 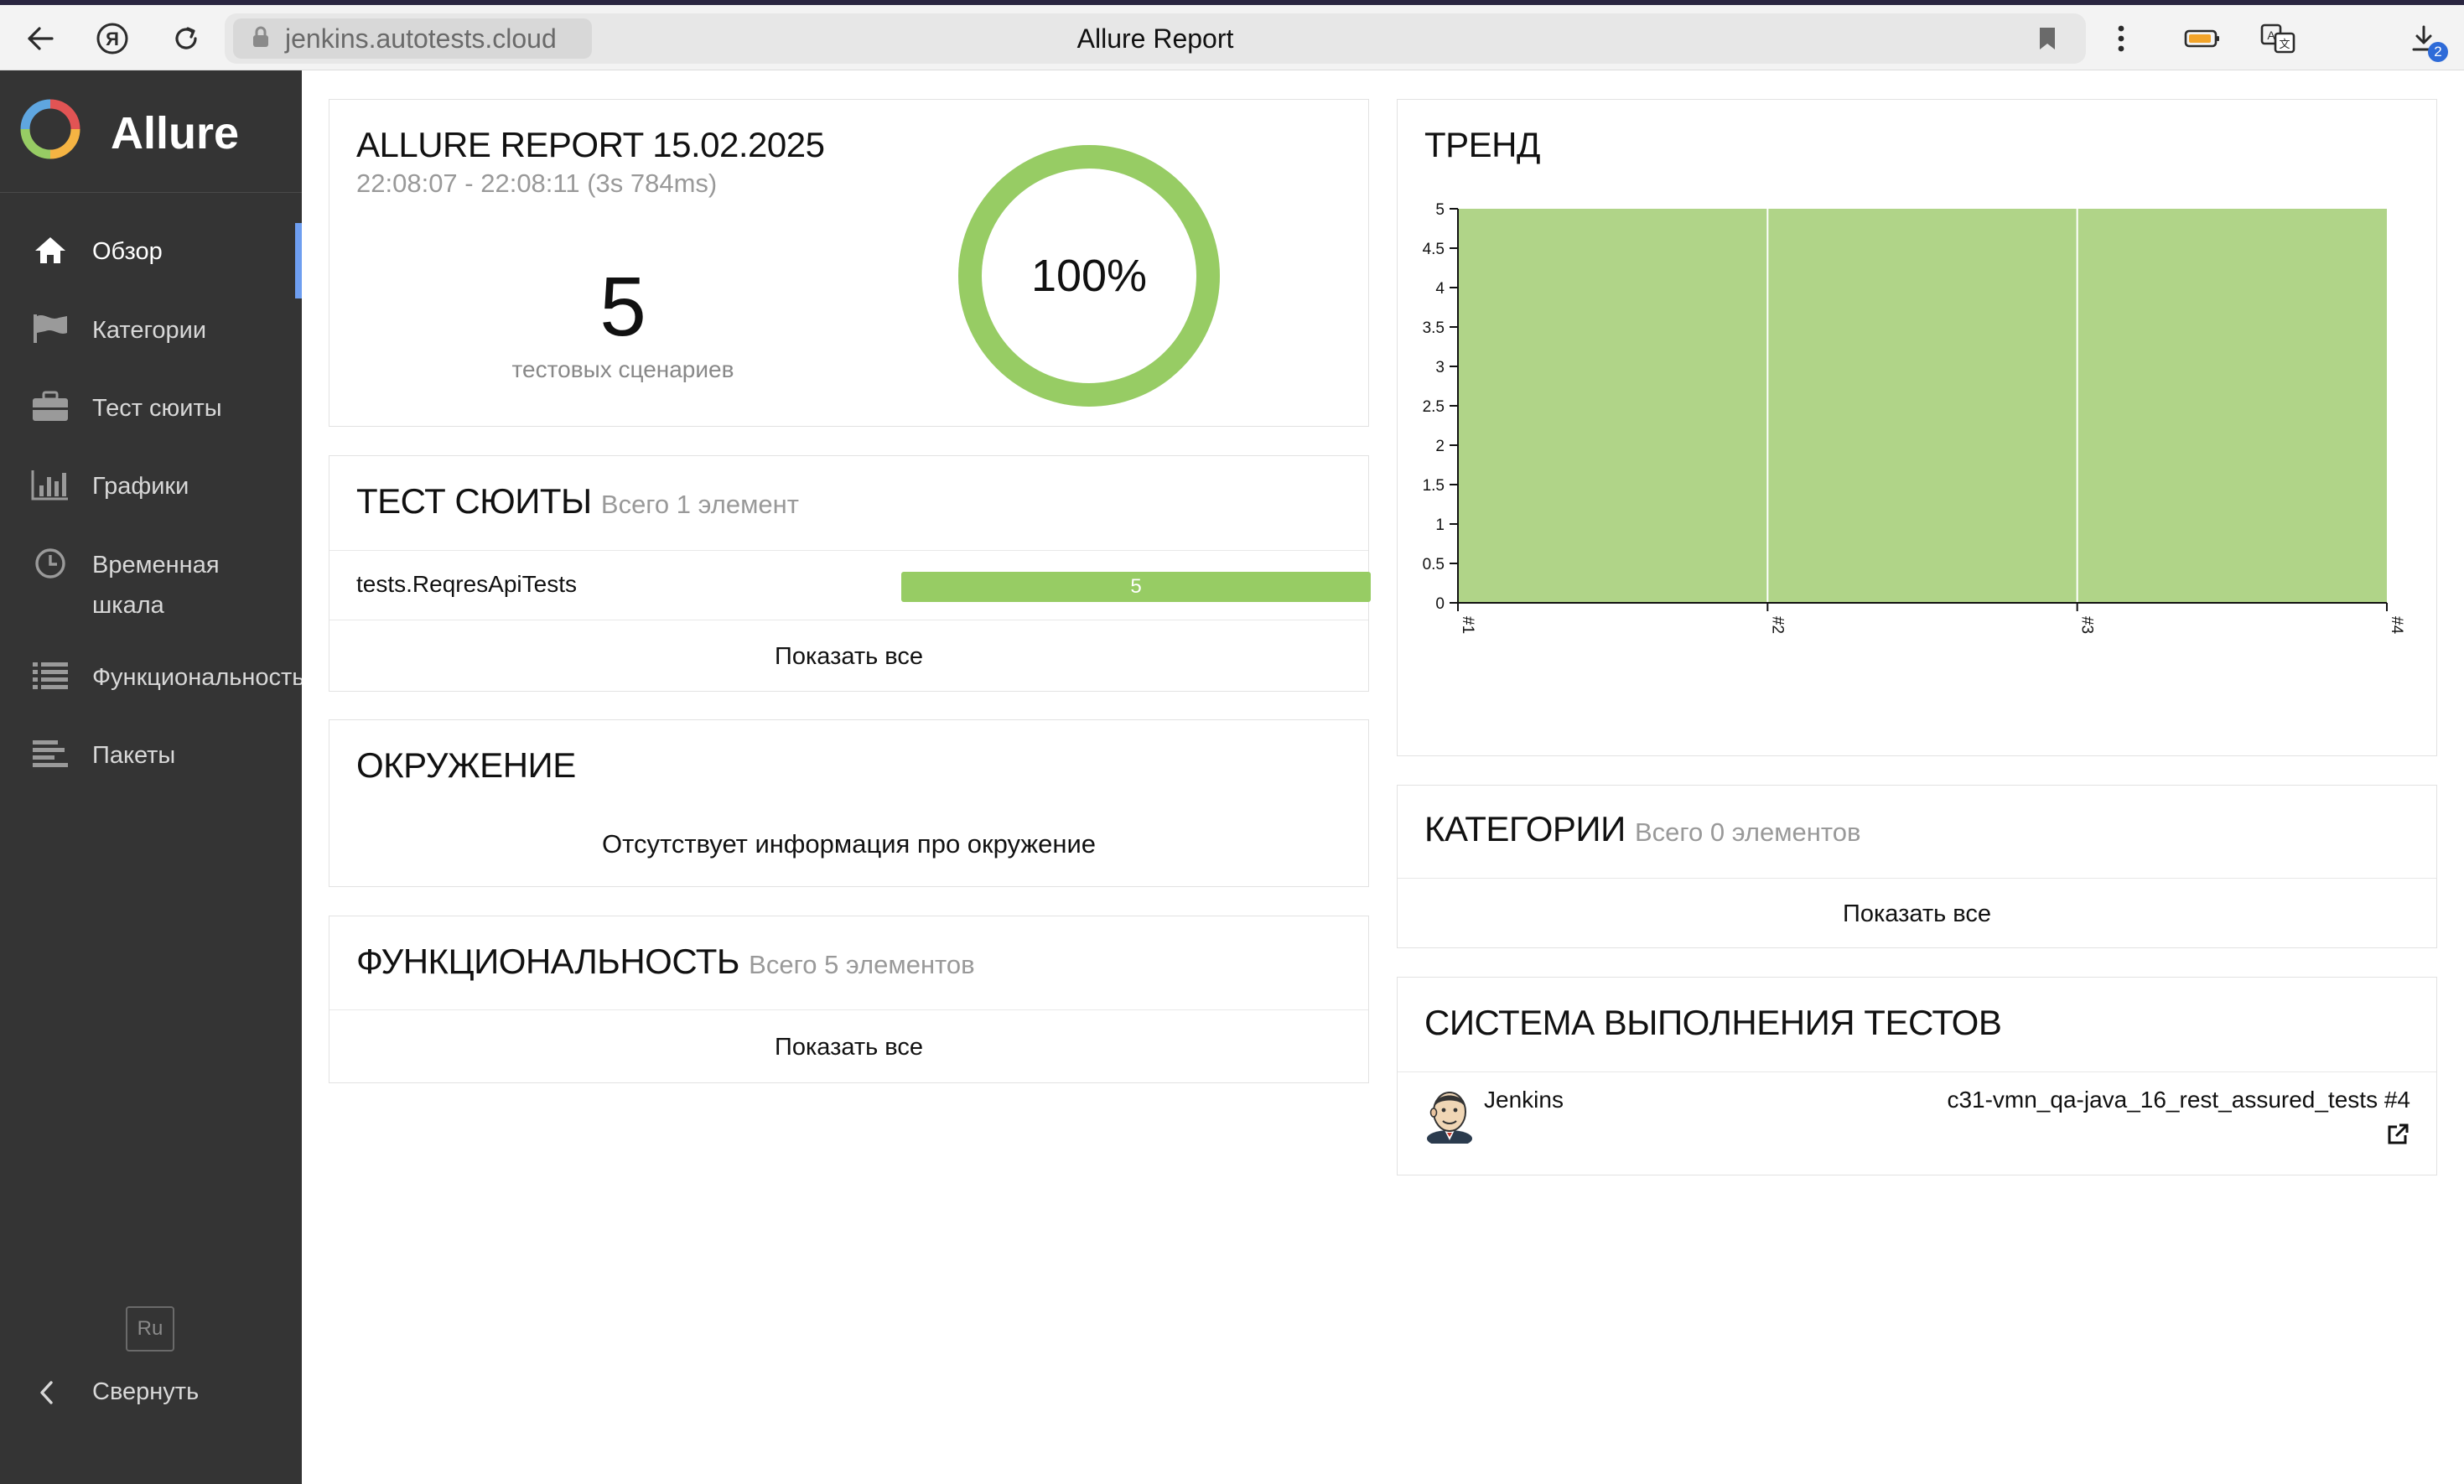 I want to click on suite-passed-count: 5, so click(x=1136, y=586).